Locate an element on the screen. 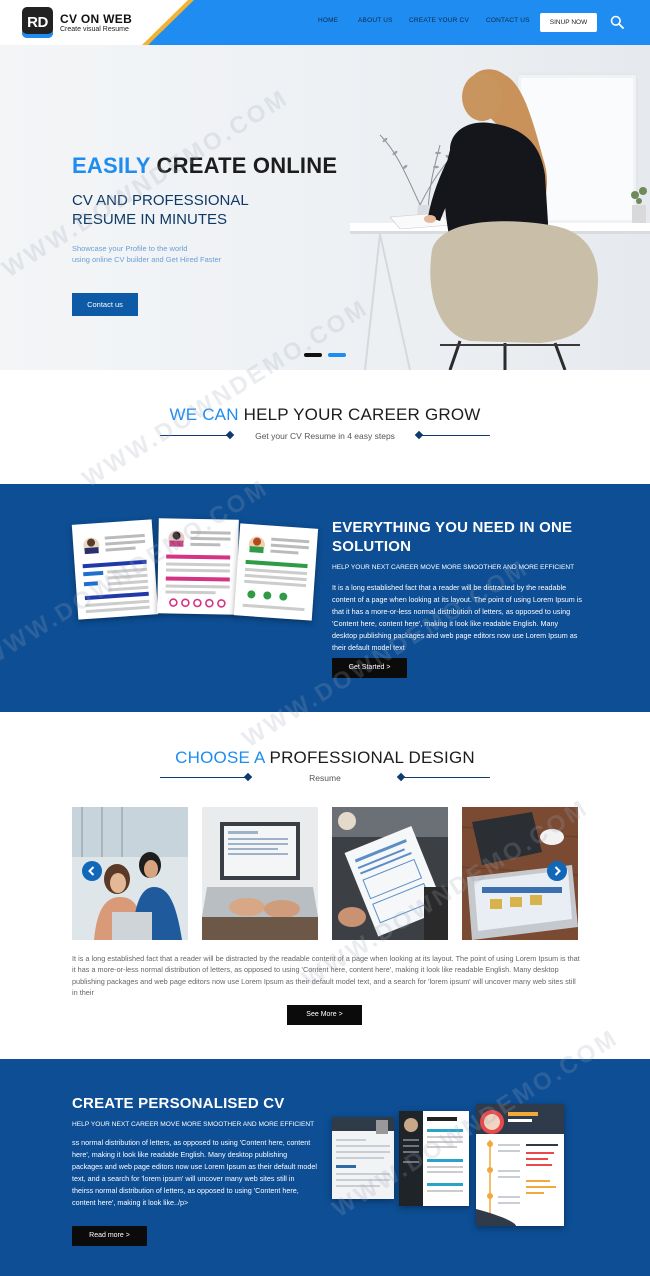  cv-preview-dark is located at coordinates (434, 1158).